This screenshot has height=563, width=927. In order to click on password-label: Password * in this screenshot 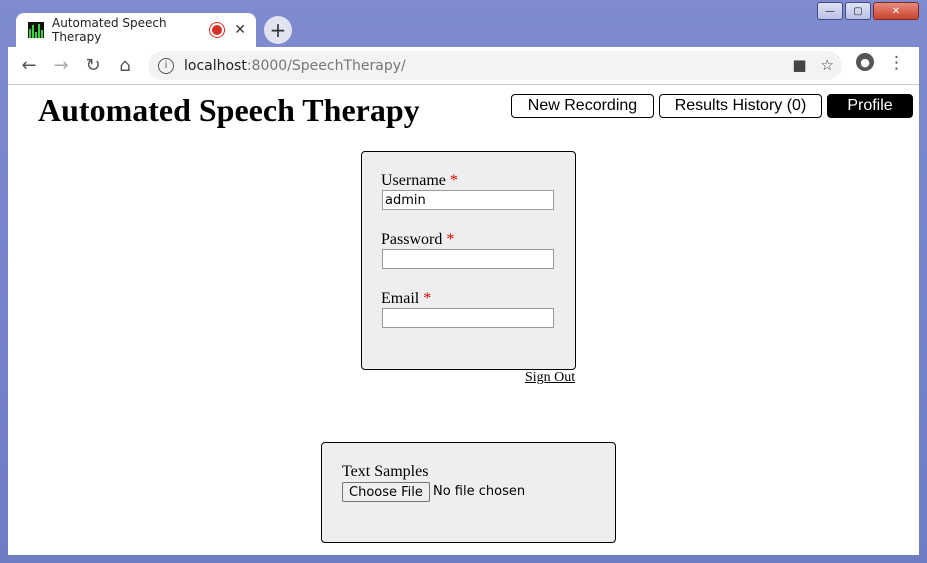, I will do `click(417, 240)`.